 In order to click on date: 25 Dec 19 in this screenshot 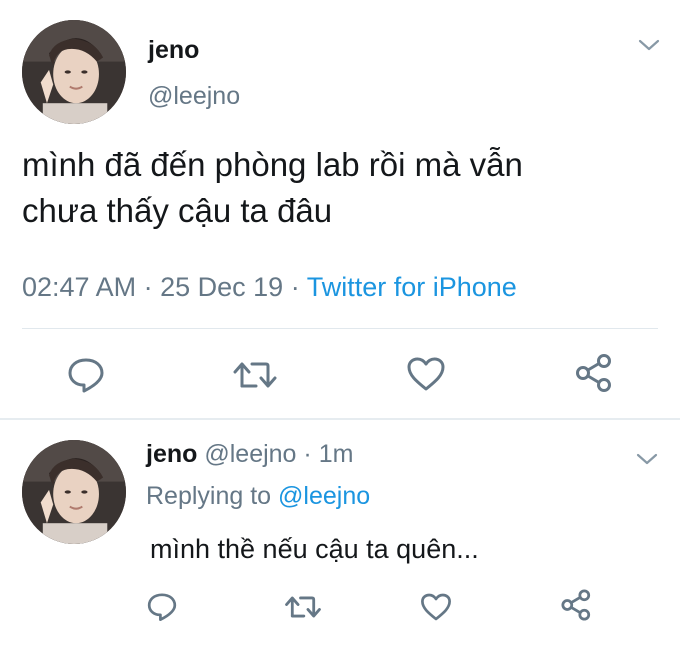, I will do `click(221, 287)`.